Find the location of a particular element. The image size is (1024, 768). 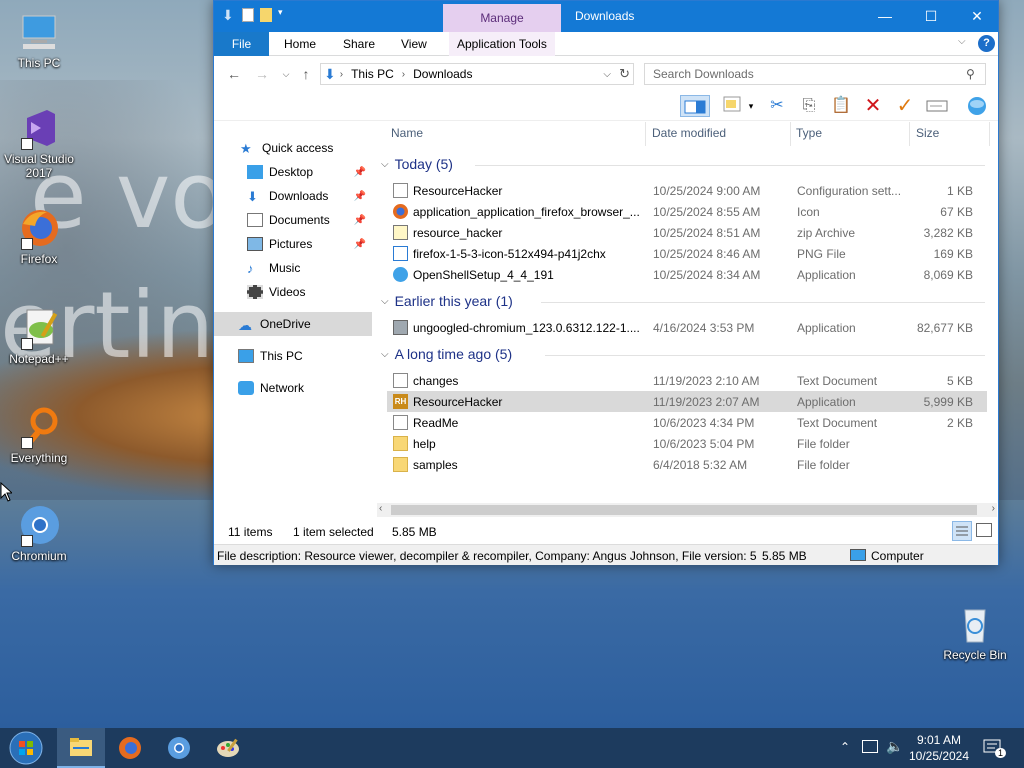

start-button is located at coordinates (26, 748).